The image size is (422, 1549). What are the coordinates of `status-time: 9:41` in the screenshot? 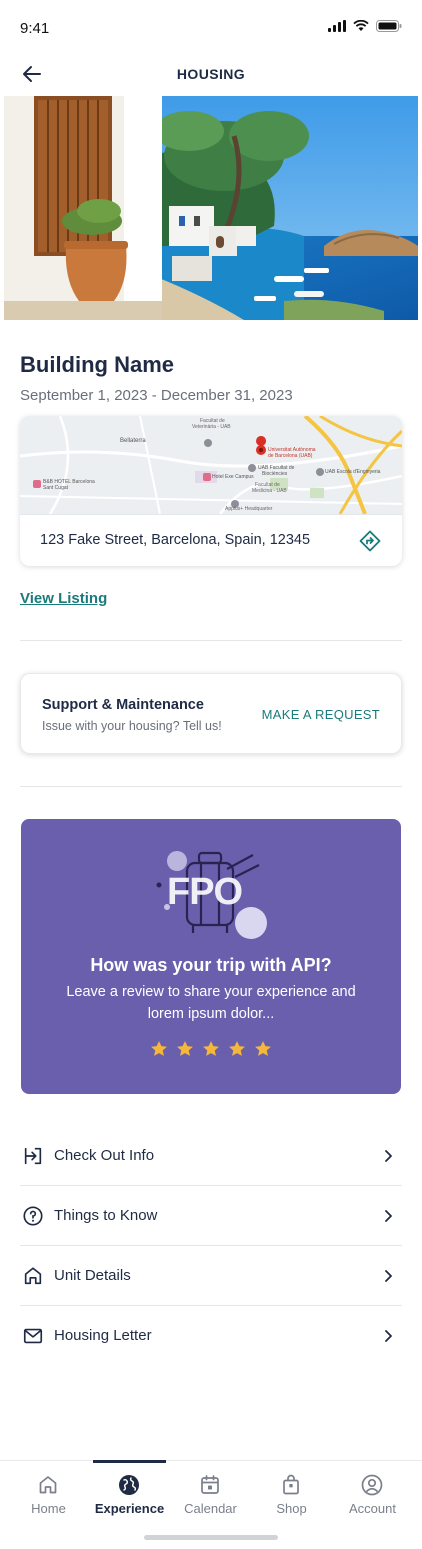 It's located at (35, 28).